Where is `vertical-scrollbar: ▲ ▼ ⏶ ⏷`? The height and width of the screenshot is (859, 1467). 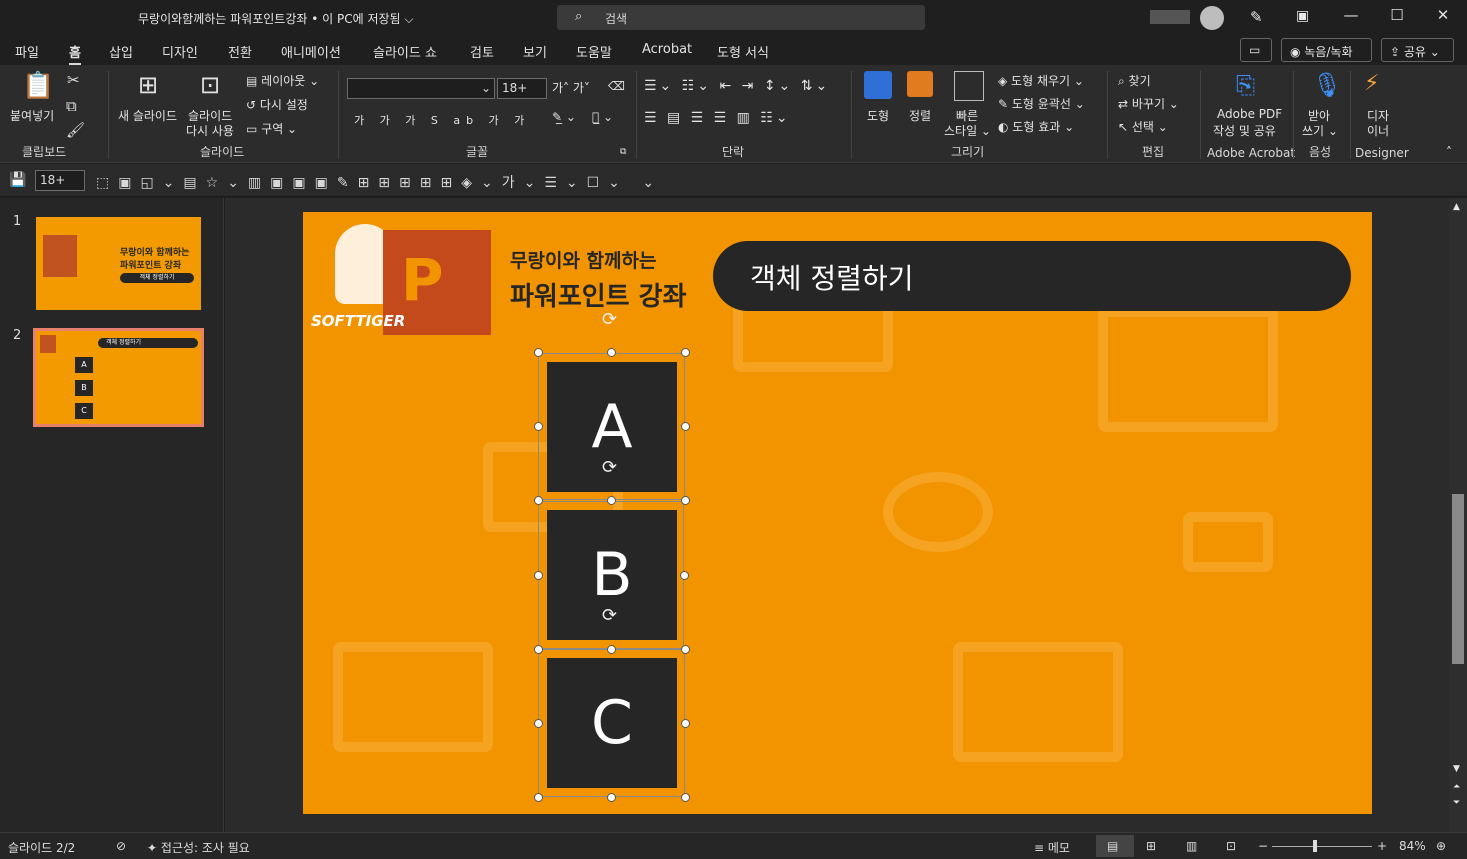 vertical-scrollbar: ▲ ▼ ⏶ ⏷ is located at coordinates (1458, 515).